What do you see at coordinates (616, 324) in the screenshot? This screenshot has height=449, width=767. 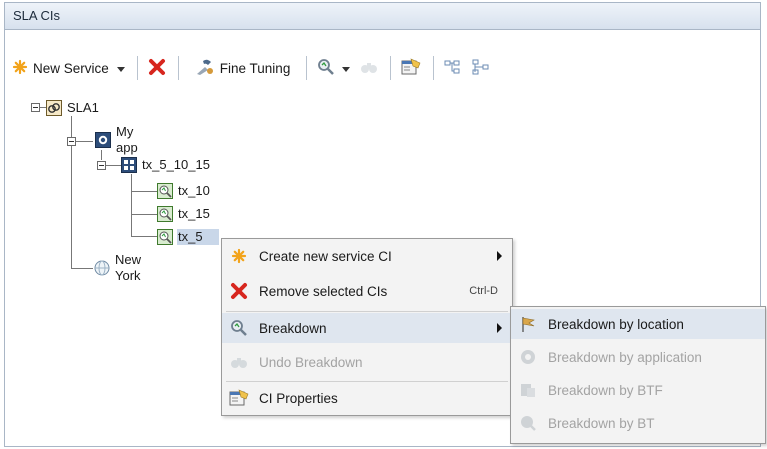 I see `menu-item-label: Breakdown by location` at bounding box center [616, 324].